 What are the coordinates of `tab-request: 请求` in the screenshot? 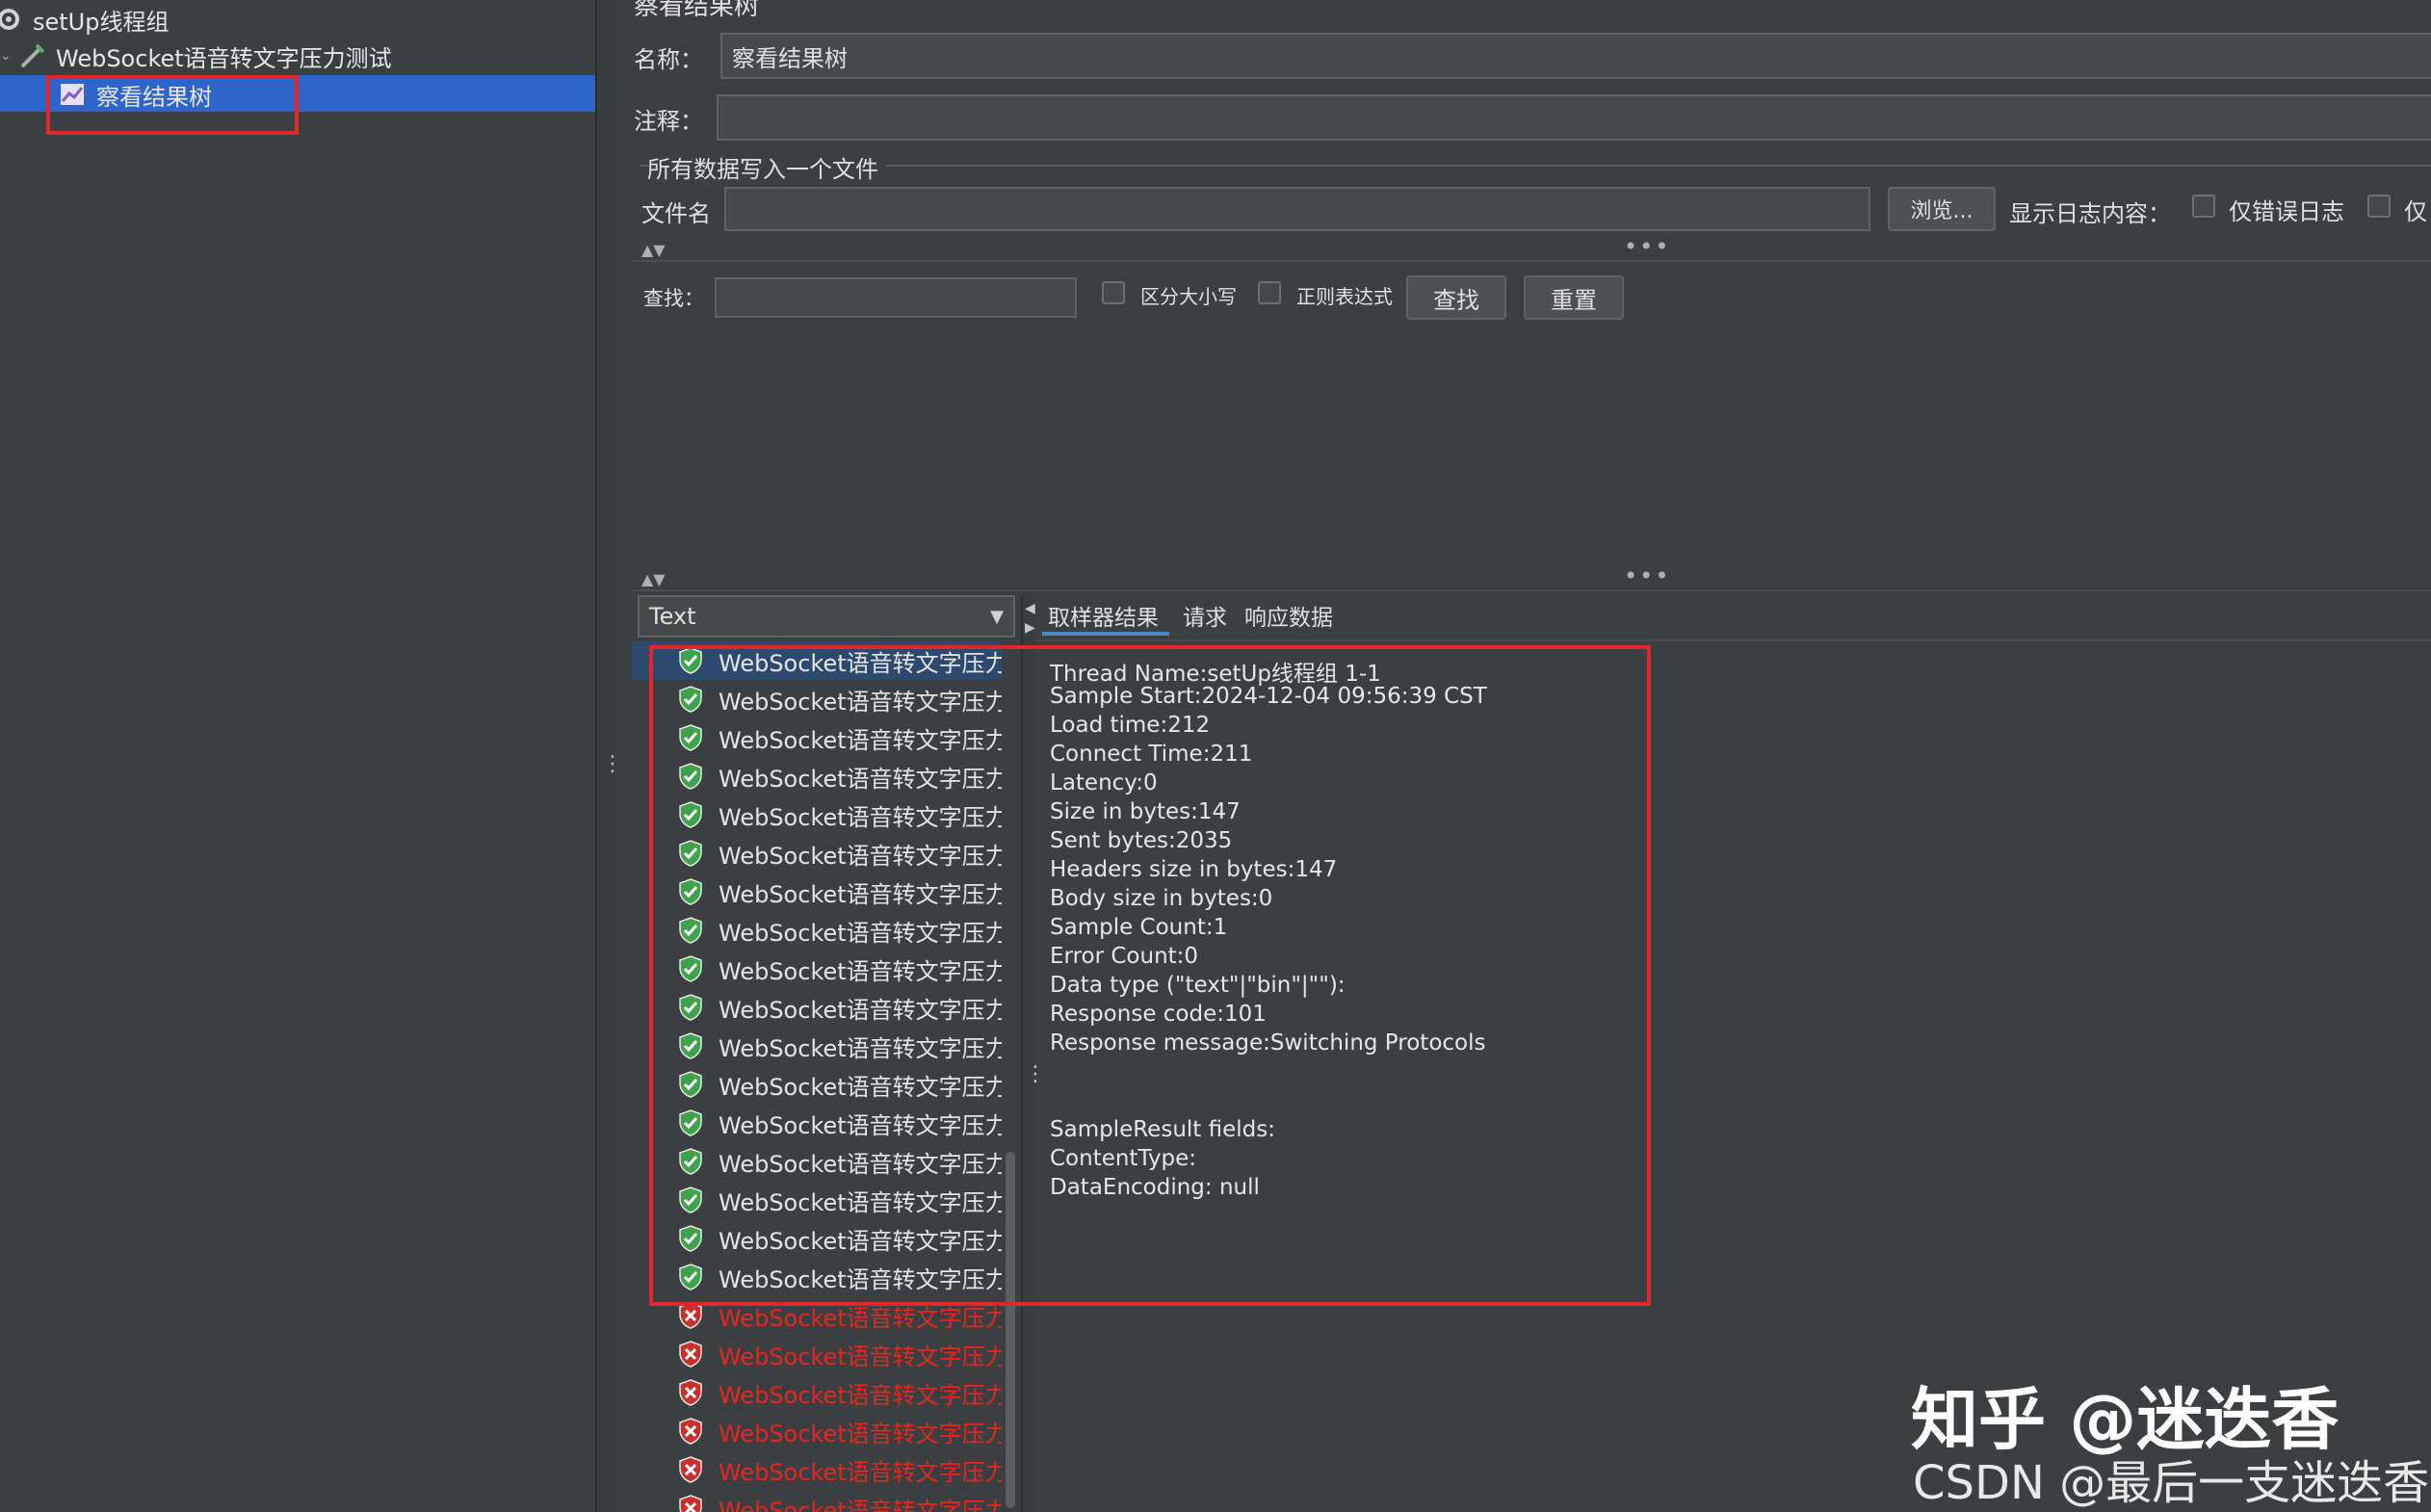 It's located at (1205, 615).